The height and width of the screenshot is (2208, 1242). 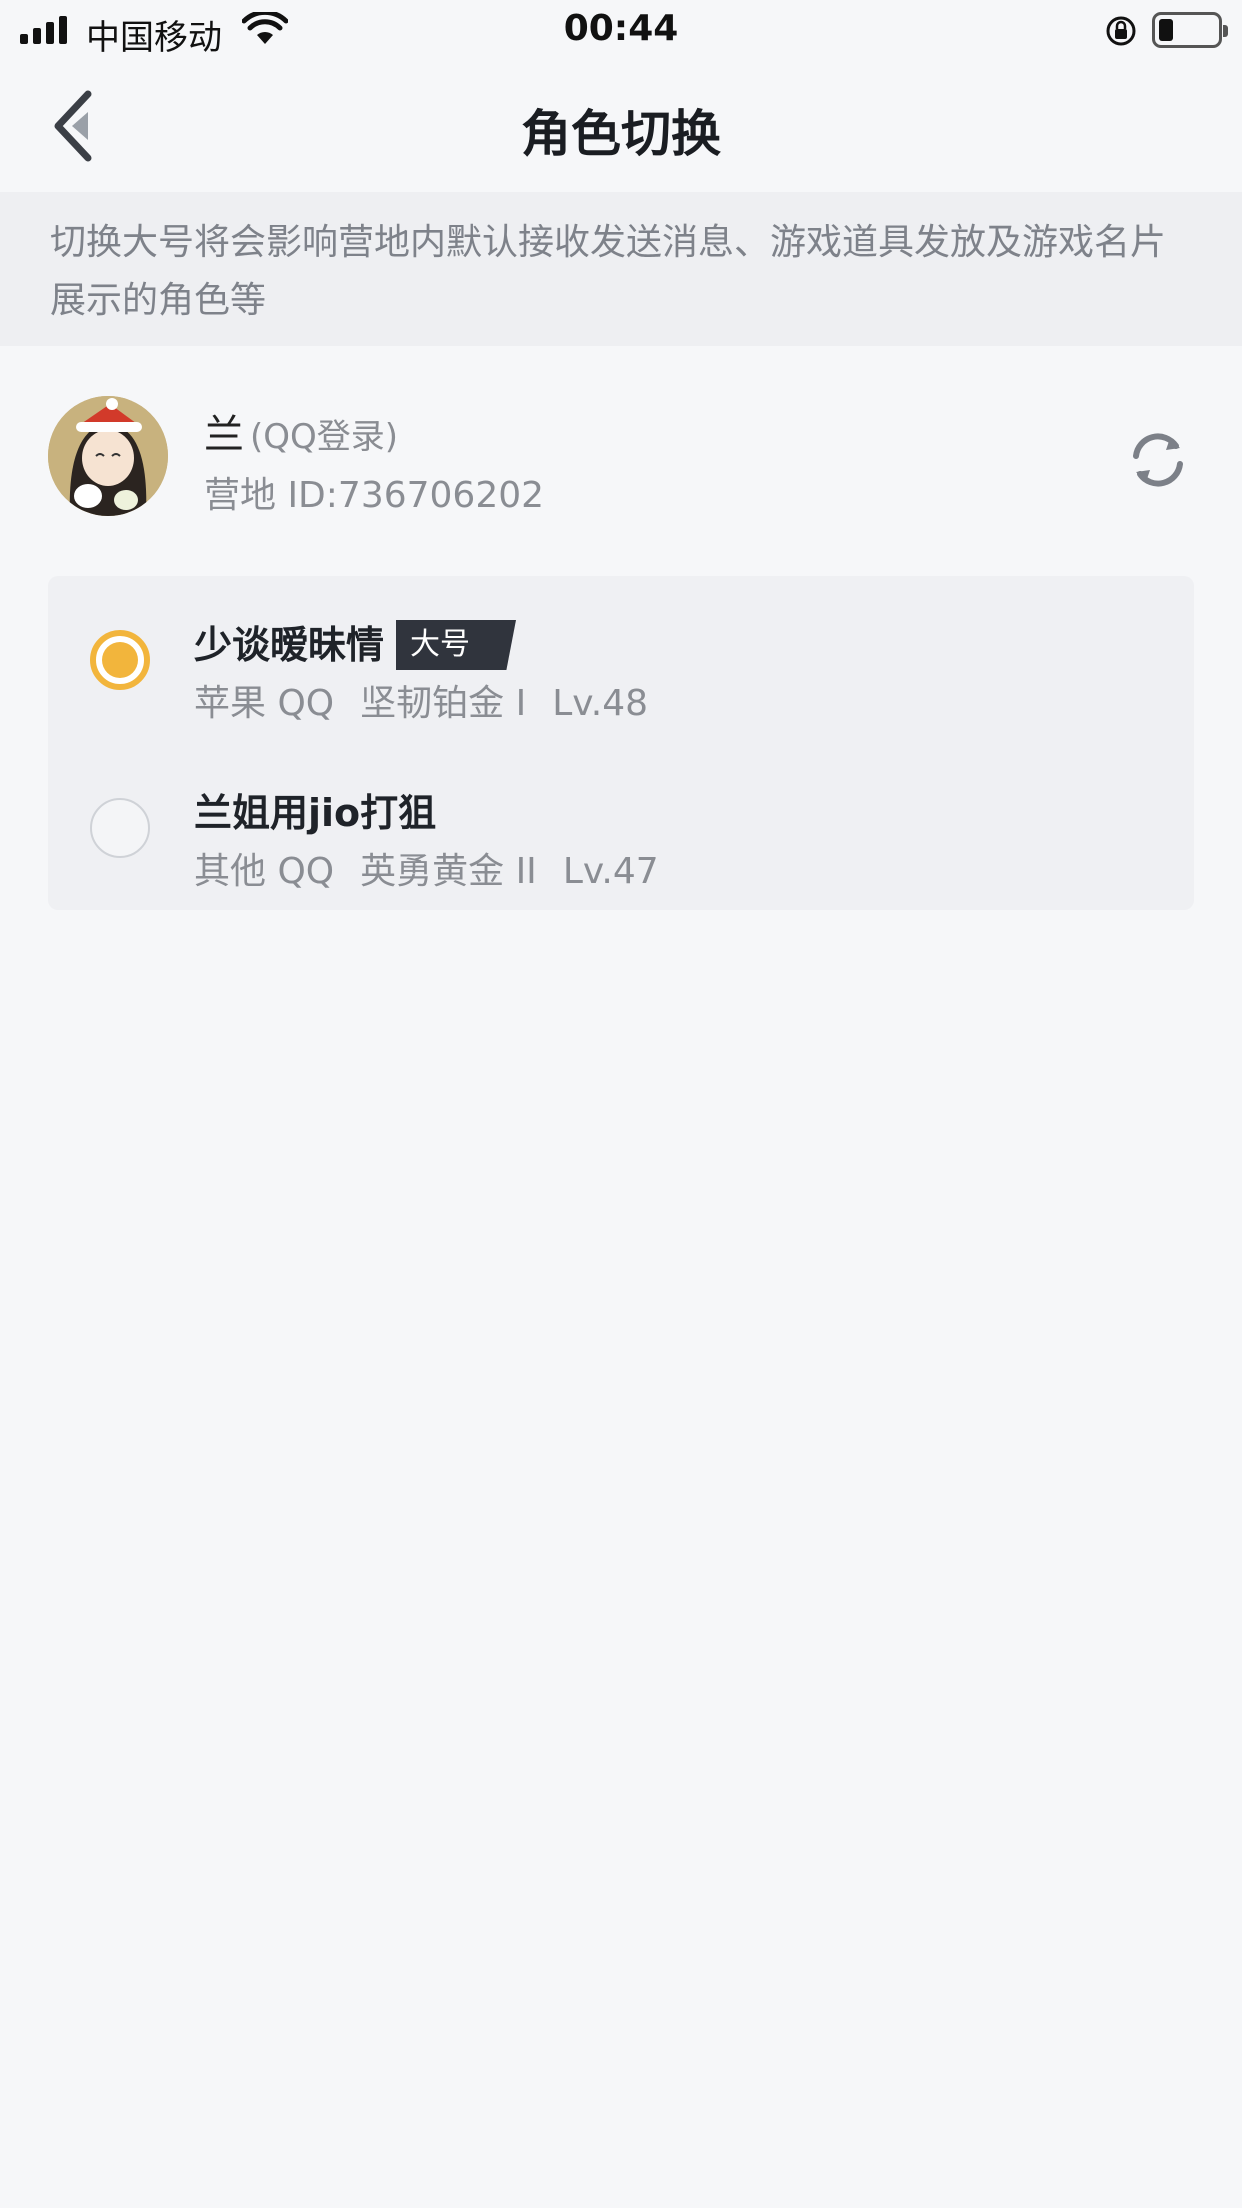 What do you see at coordinates (440, 644) in the screenshot?
I see `badge-label: 大号` at bounding box center [440, 644].